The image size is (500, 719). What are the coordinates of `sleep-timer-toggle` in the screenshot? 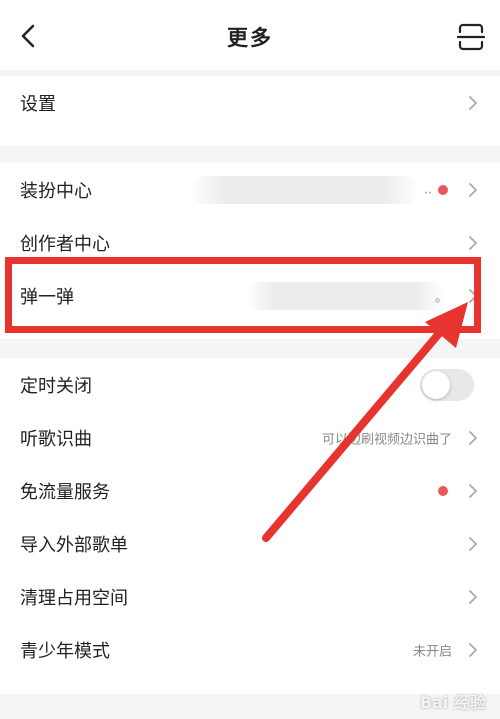 It's located at (447, 384).